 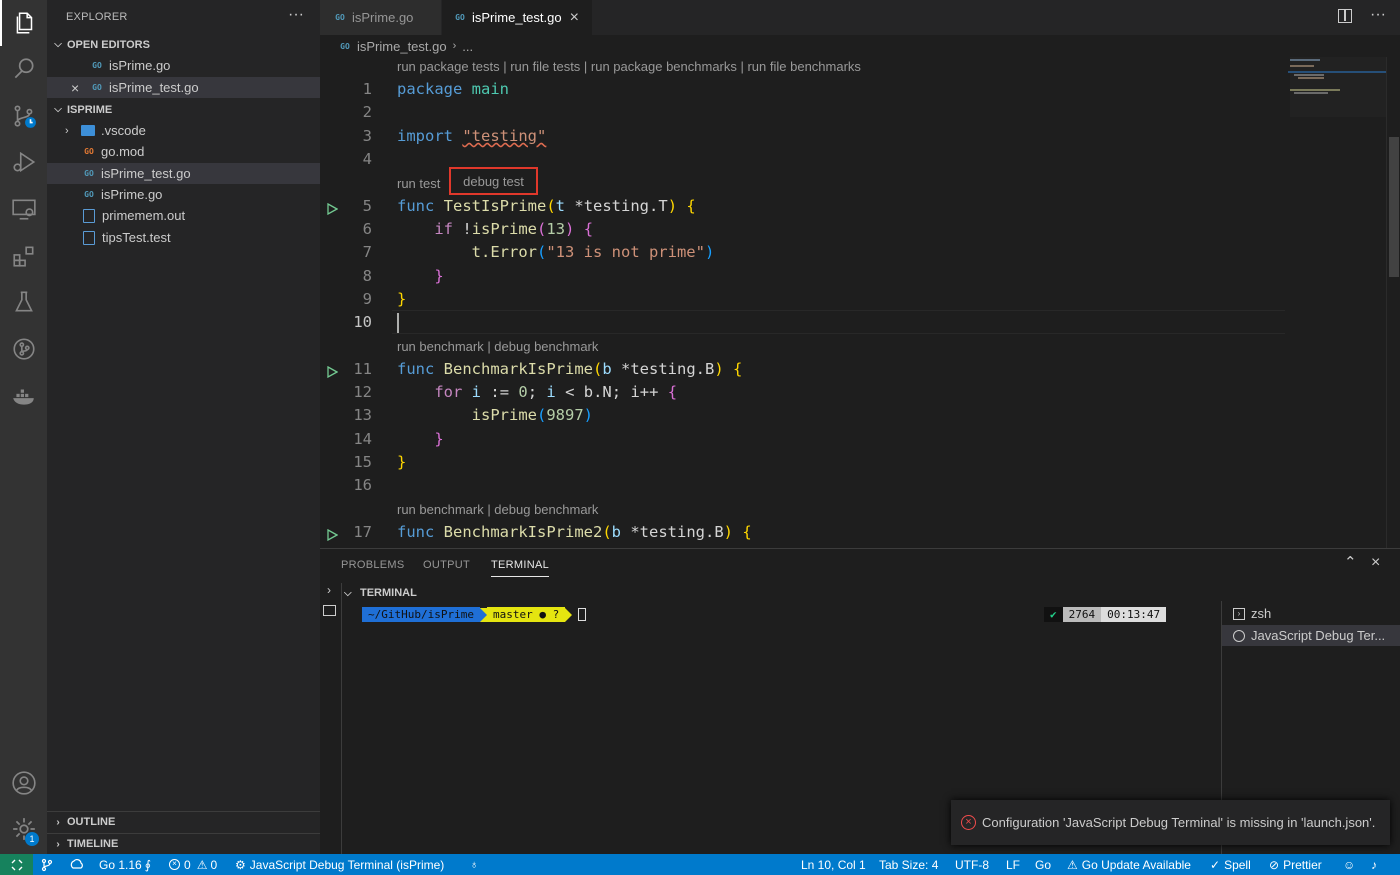 What do you see at coordinates (1082, 614) in the screenshot?
I see `prompt-count: 2764` at bounding box center [1082, 614].